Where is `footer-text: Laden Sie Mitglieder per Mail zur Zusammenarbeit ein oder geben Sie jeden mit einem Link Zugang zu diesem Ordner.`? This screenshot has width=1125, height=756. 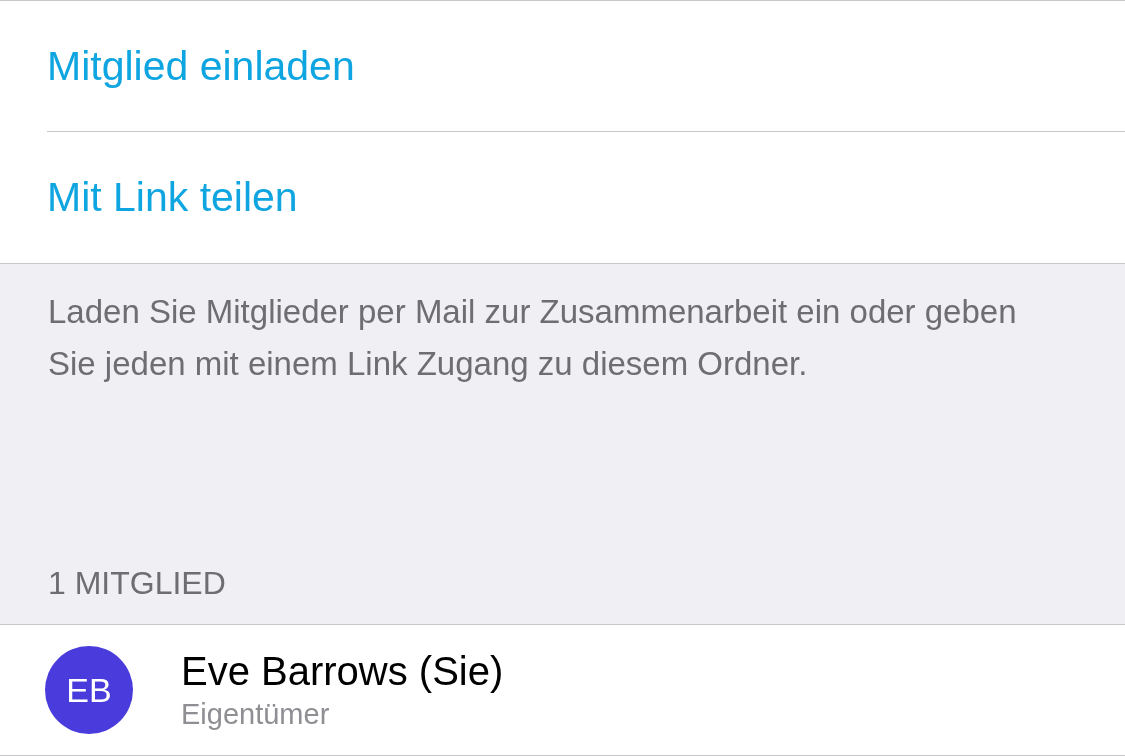
footer-text: Laden Sie Mitglieder per Mail zur Zusammenarbeit ein oder geben Sie jeden mit einem Link Zugang zu diesem Ordner. is located at coordinates (533, 338).